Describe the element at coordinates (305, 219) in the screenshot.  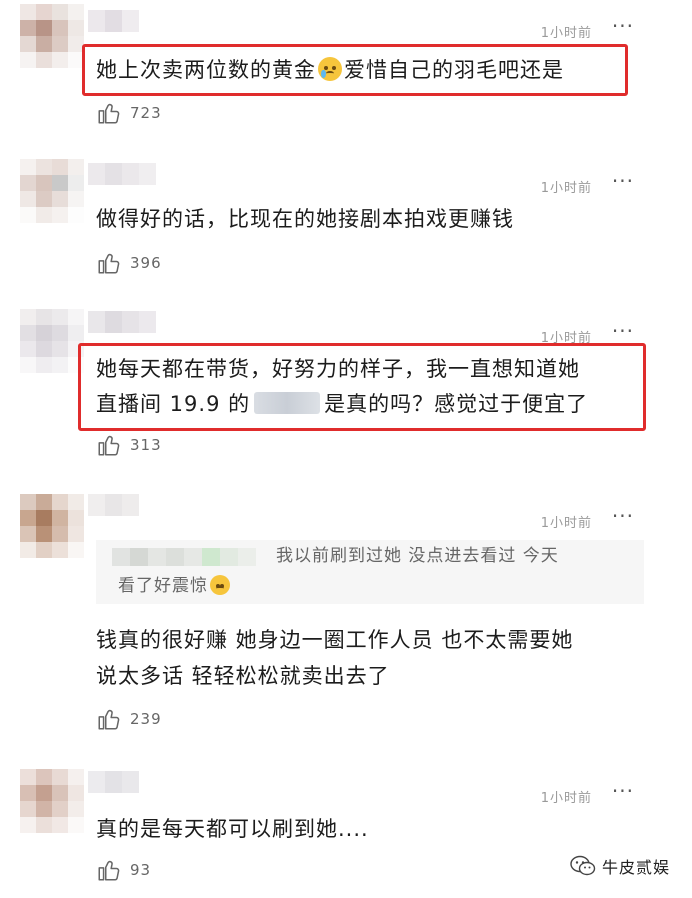
I see `comment-text: 做得好的话，比现在的她接剧本拍戏更赚钱` at that location.